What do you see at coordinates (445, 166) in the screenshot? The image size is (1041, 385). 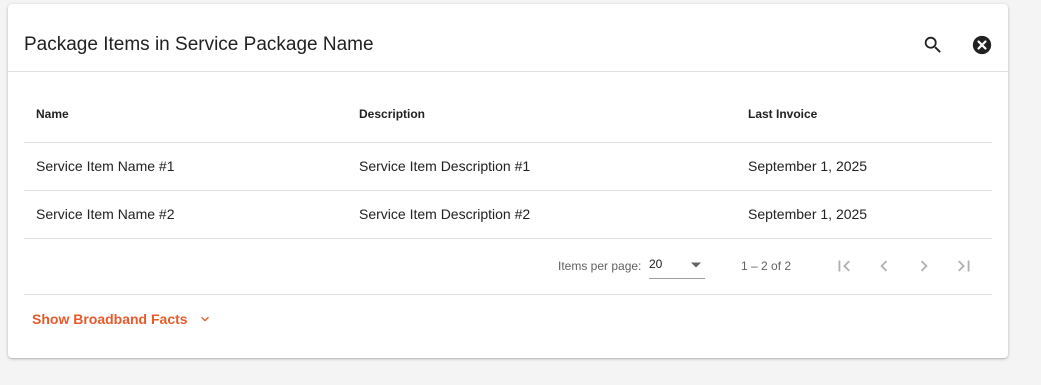 I see `cell-description: Service Item Description #1` at bounding box center [445, 166].